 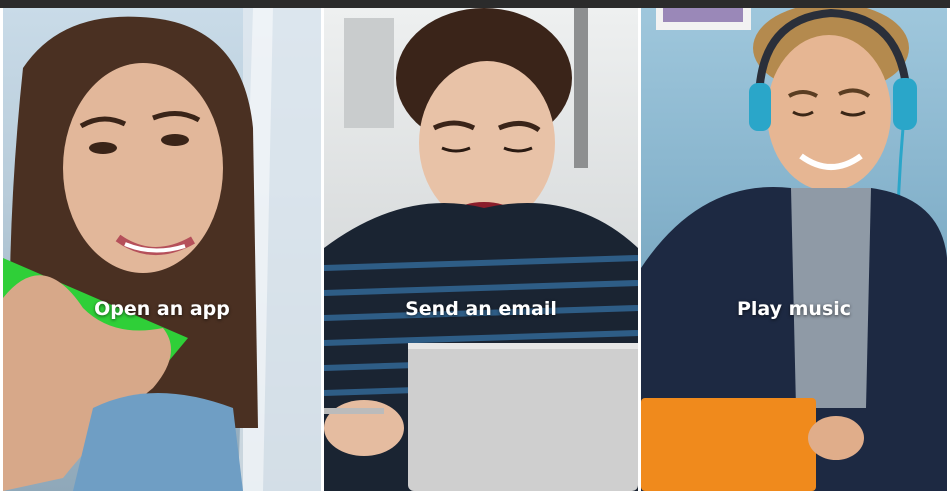 I want to click on tile-label: Open an app, so click(x=162, y=309).